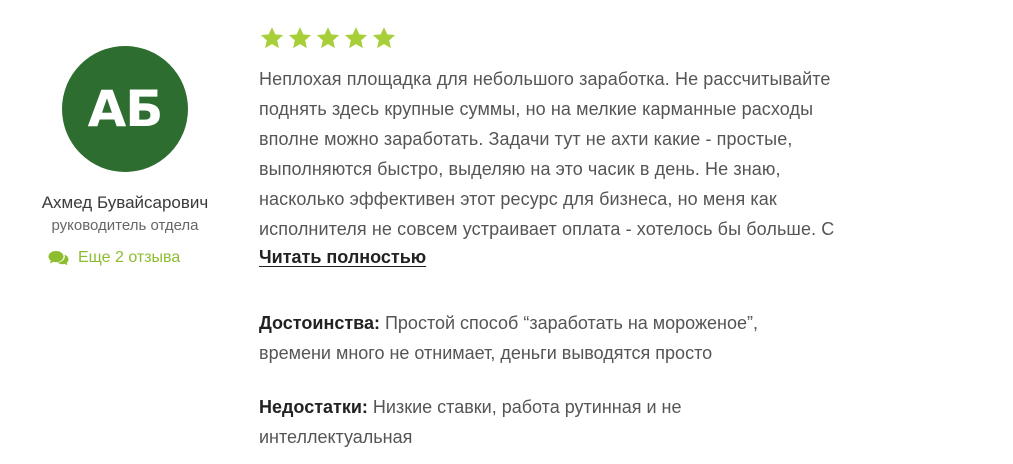 Image resolution: width=1013 pixels, height=464 pixels. What do you see at coordinates (58, 258) in the screenshot?
I see `comments-icon` at bounding box center [58, 258].